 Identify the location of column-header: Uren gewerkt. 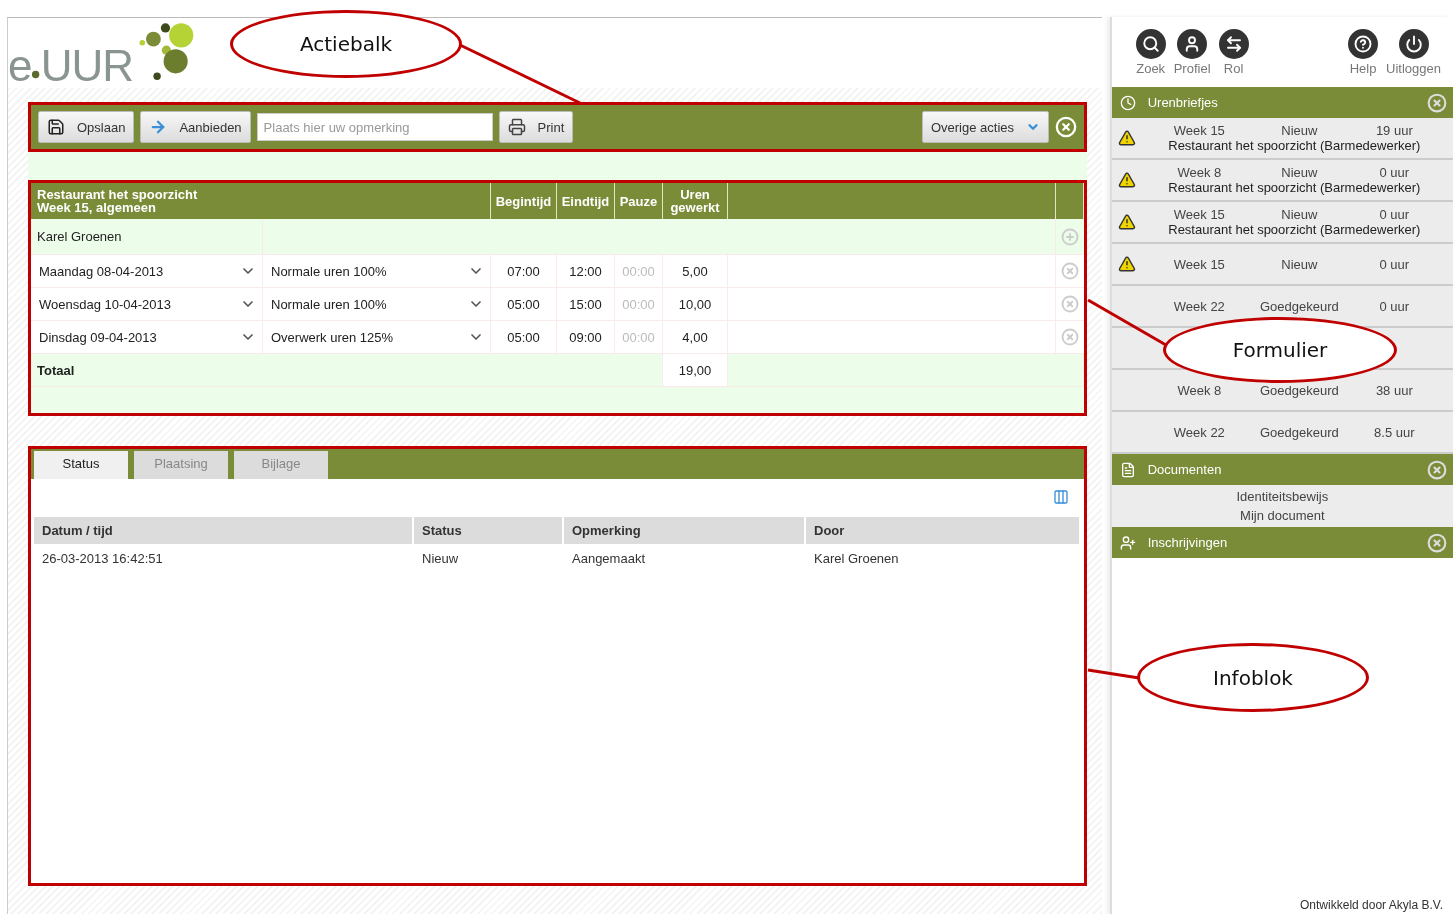
(695, 201).